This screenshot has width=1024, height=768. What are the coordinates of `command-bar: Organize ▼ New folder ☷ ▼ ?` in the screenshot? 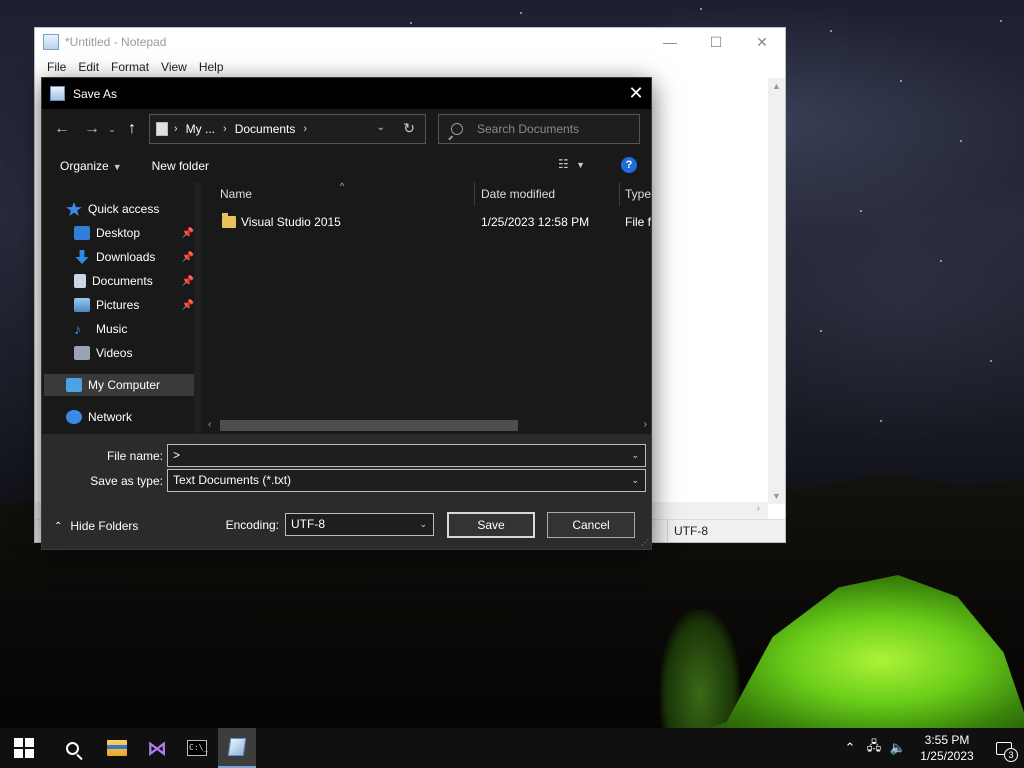 It's located at (346, 165).